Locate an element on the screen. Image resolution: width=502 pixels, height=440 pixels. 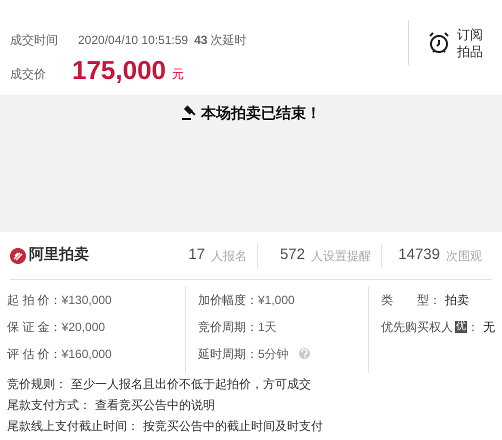
currency: 元 is located at coordinates (178, 74).